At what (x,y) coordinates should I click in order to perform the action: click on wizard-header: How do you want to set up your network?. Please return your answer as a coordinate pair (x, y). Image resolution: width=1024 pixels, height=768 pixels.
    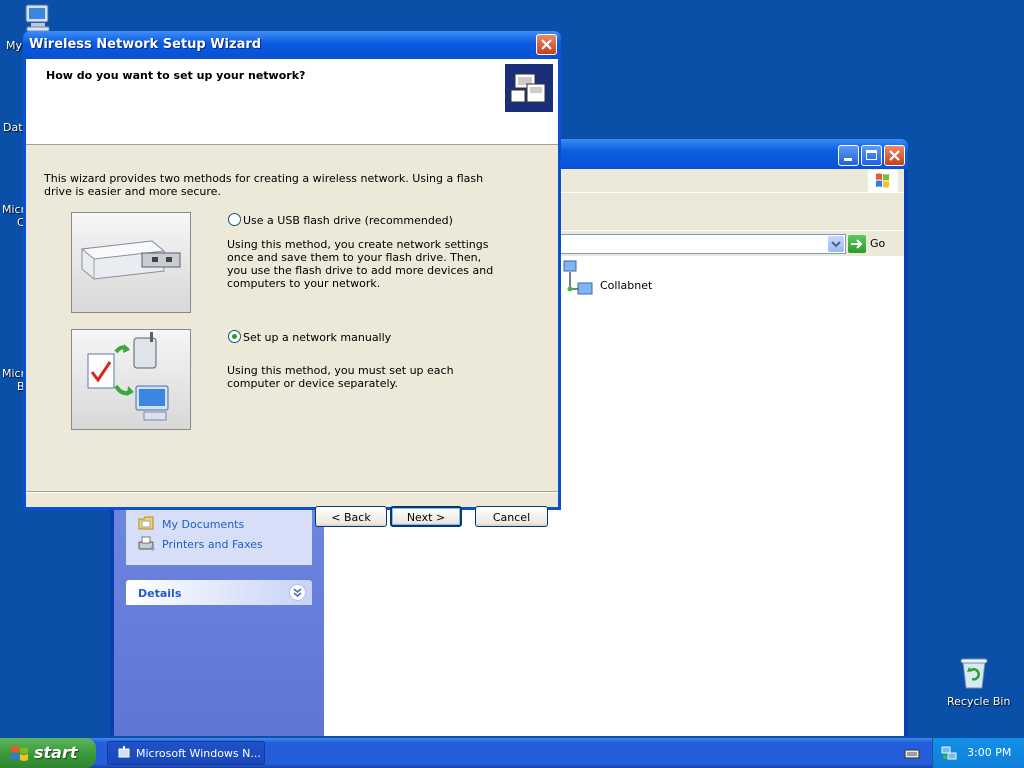
    Looking at the image, I should click on (292, 102).